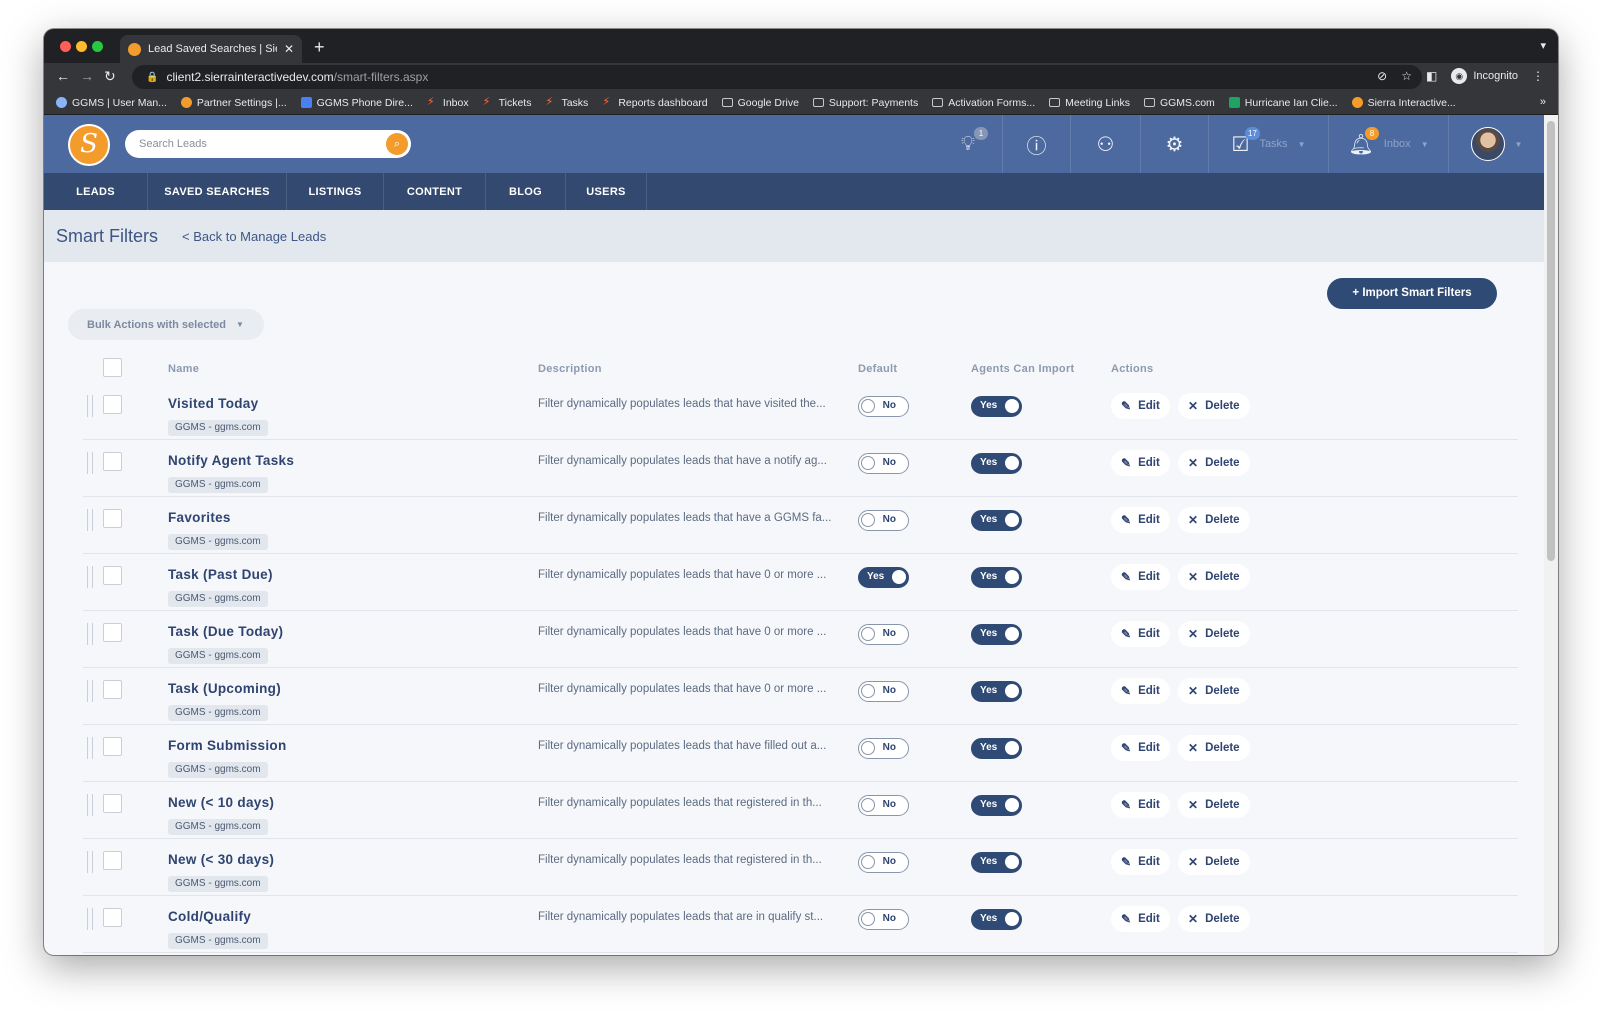 The height and width of the screenshot is (1013, 1600). I want to click on settings-button: ⚙, so click(1174, 144).